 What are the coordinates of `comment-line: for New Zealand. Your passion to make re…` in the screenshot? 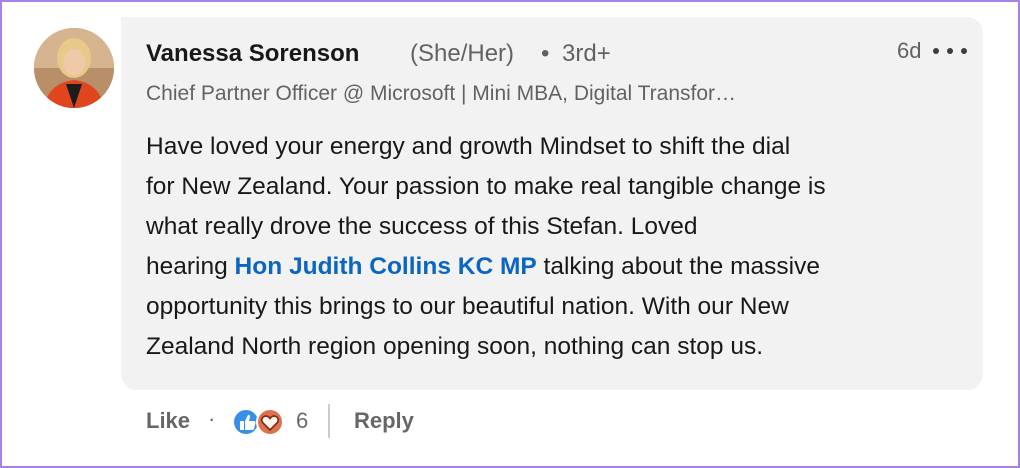 It's located at (486, 186).